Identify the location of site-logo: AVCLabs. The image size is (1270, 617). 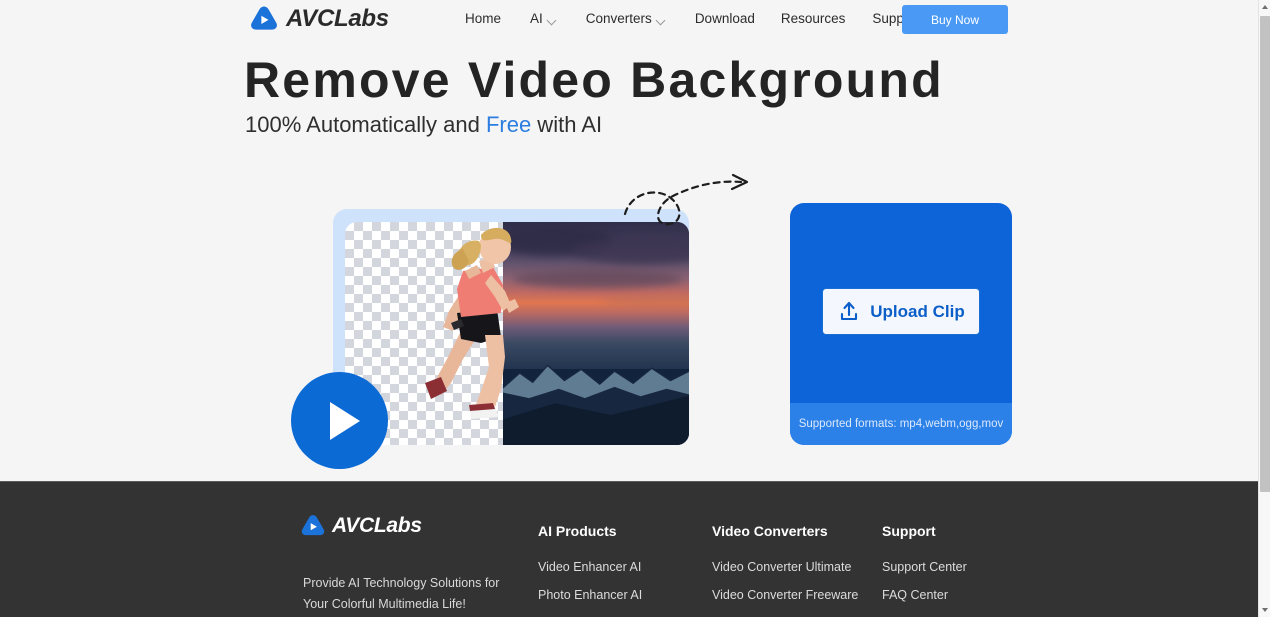
(319, 19).